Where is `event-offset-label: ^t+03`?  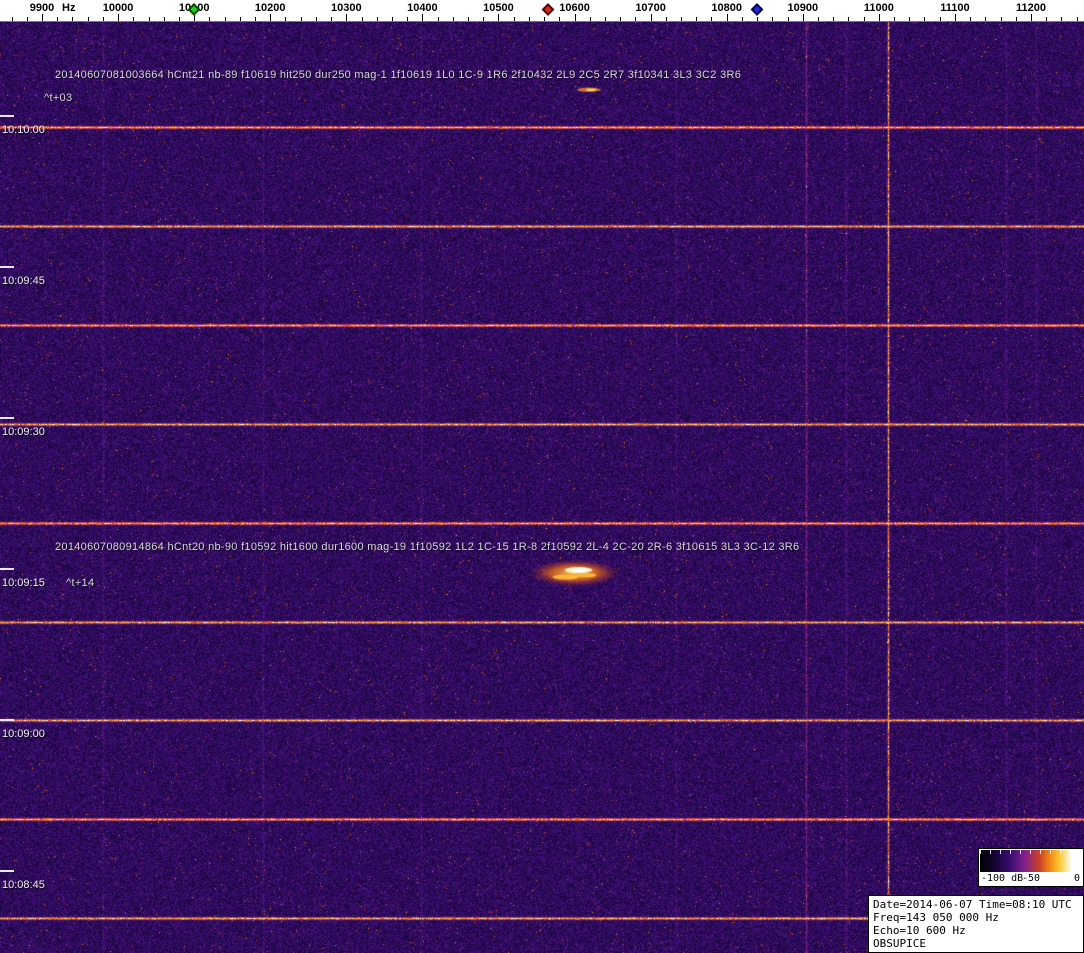
event-offset-label: ^t+03 is located at coordinates (58, 98).